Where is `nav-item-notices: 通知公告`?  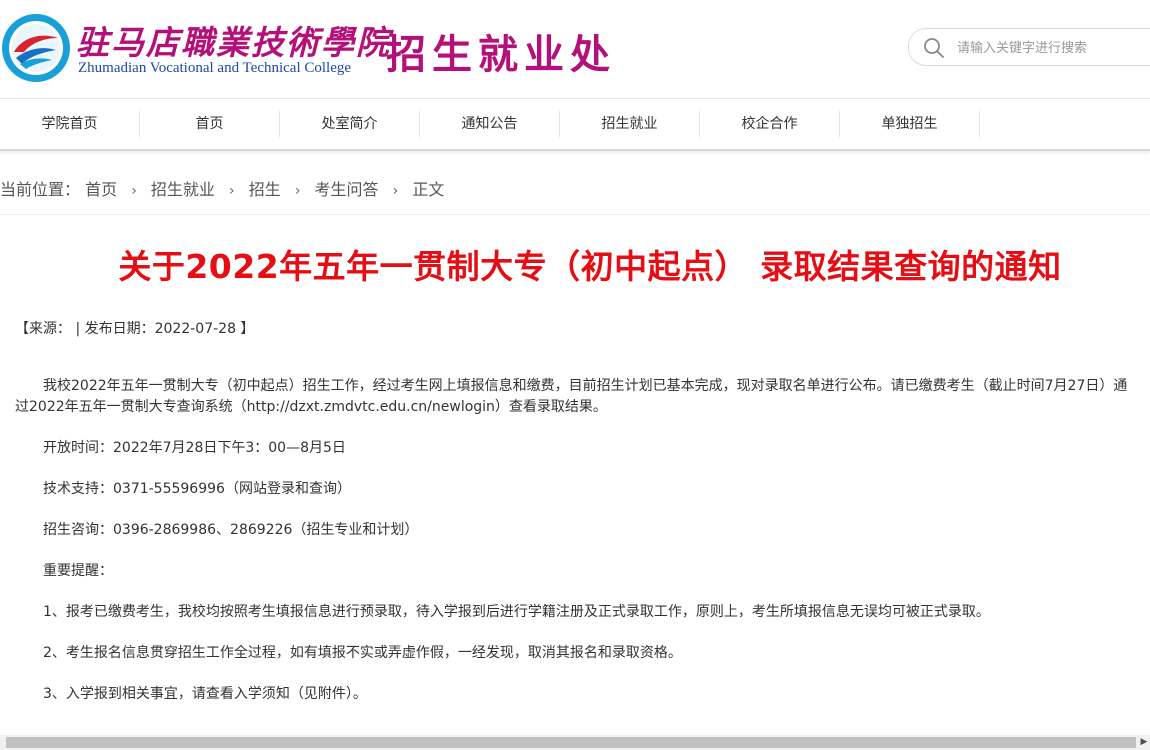
nav-item-notices: 通知公告 is located at coordinates (490, 124).